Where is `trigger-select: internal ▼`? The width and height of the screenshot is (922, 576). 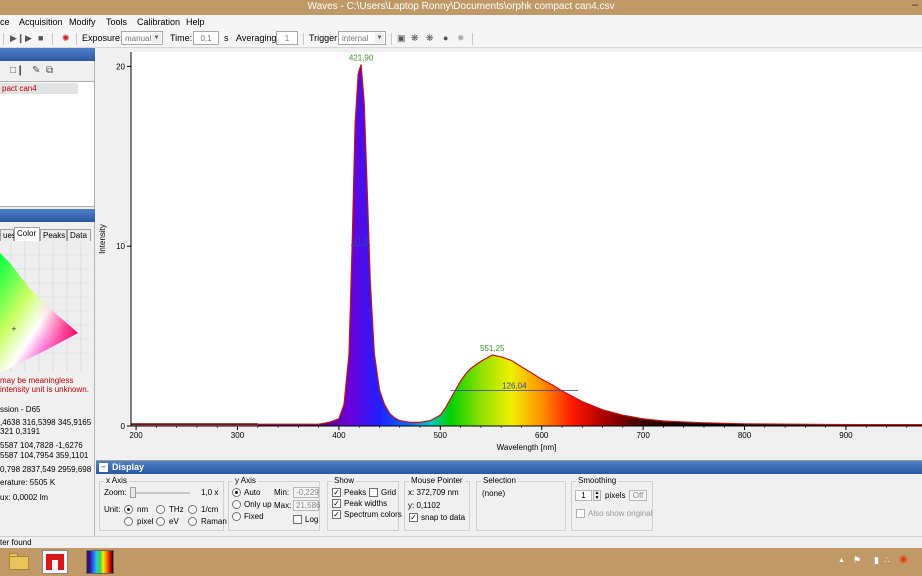 trigger-select: internal ▼ is located at coordinates (362, 38).